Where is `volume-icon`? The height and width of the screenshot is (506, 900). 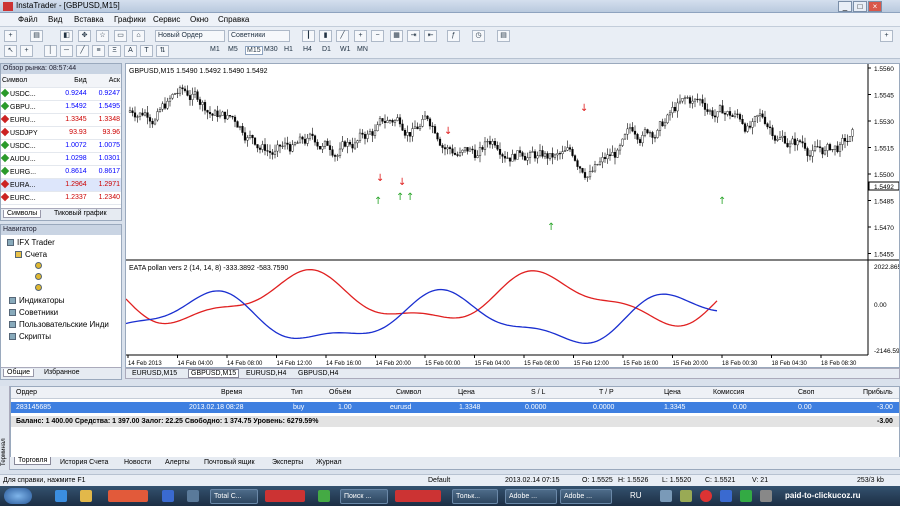 volume-icon is located at coordinates (766, 496).